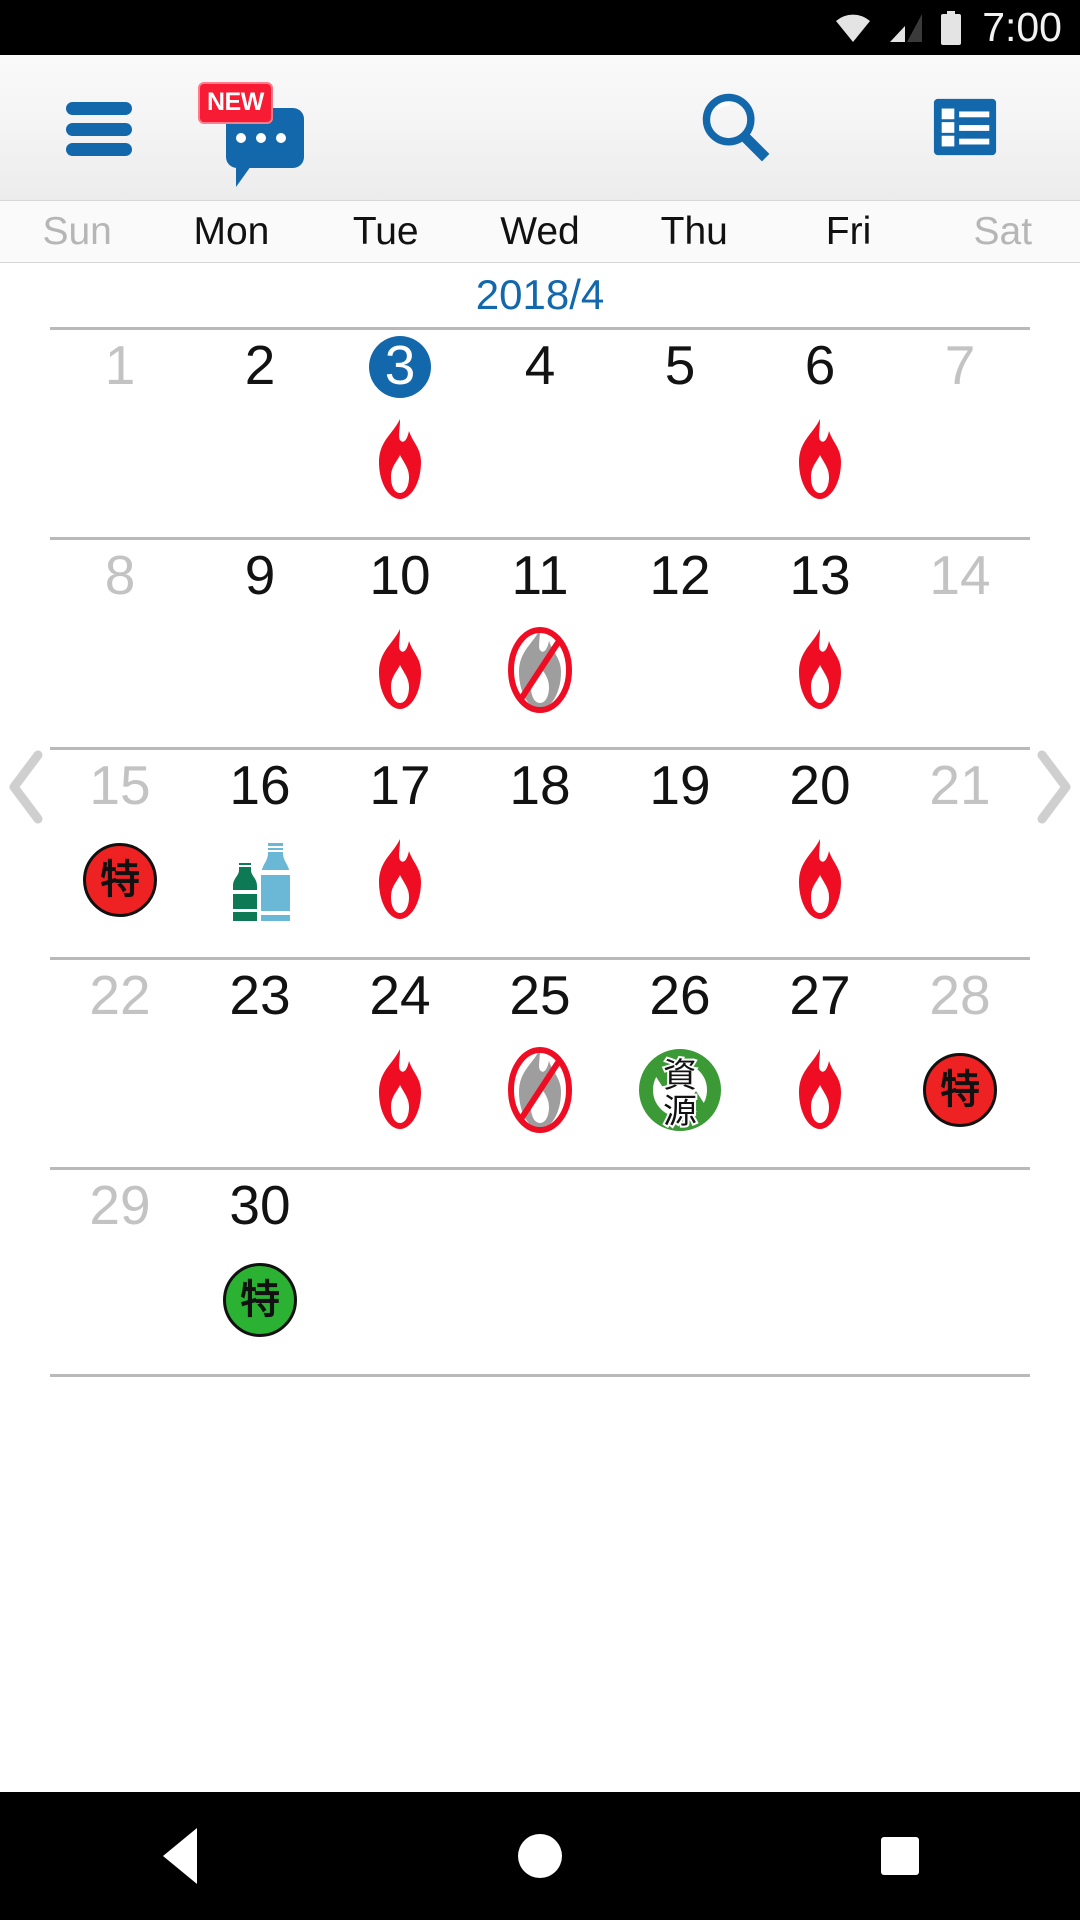 The image size is (1080, 1920). I want to click on calendar-day-cell: 18, so click(540, 853).